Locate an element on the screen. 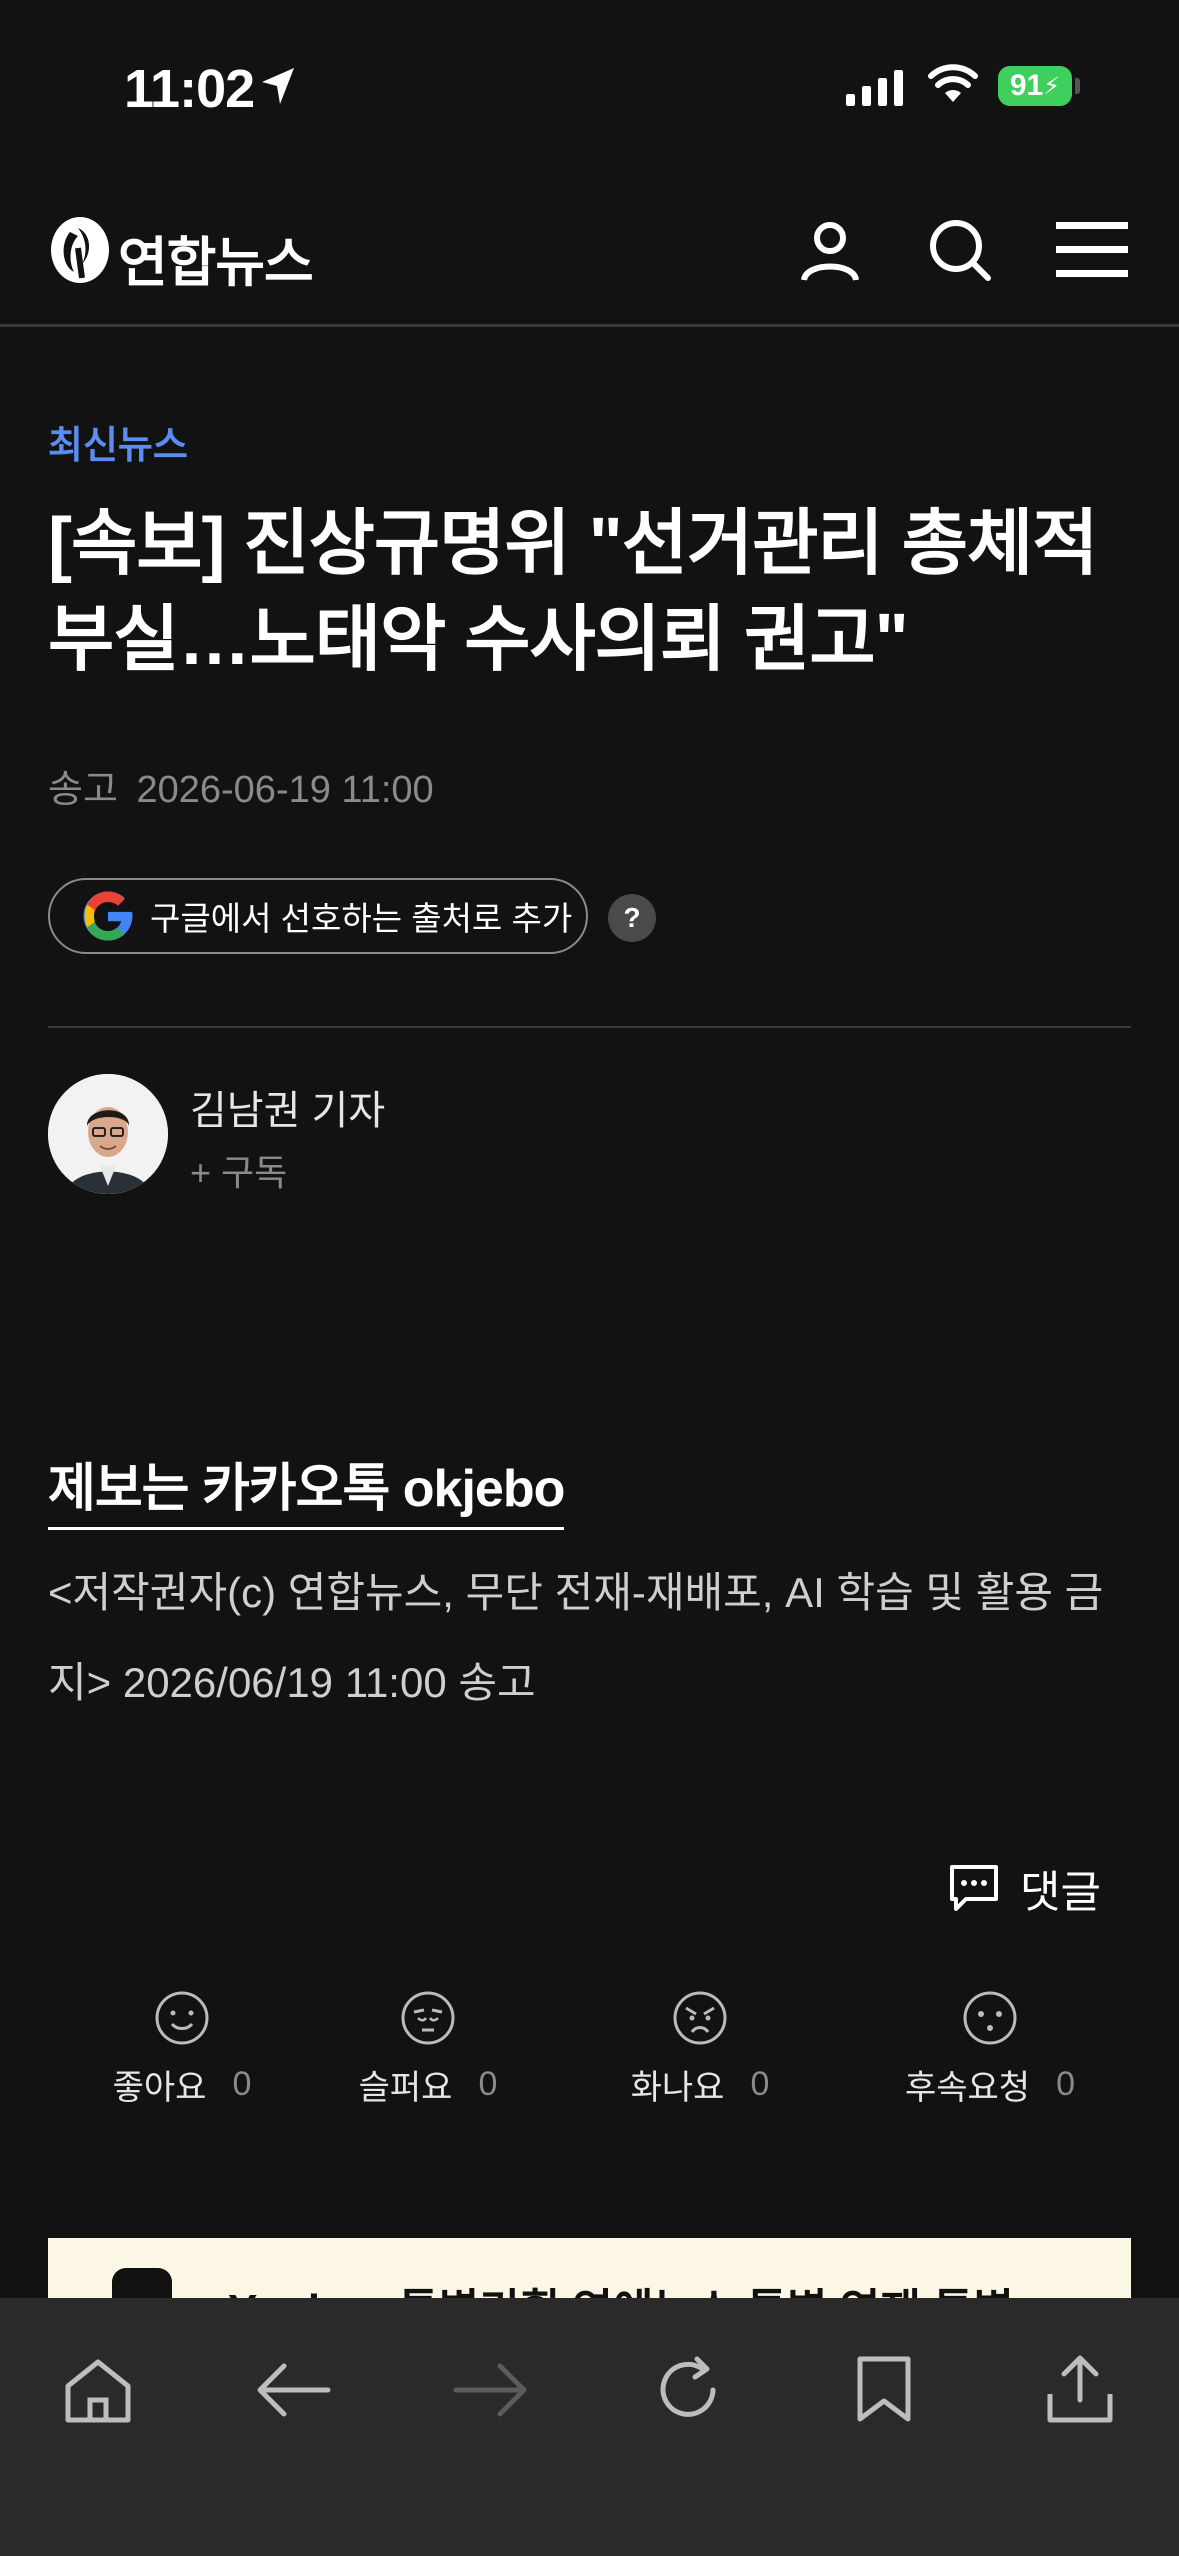  home-icon is located at coordinates (98, 2391).